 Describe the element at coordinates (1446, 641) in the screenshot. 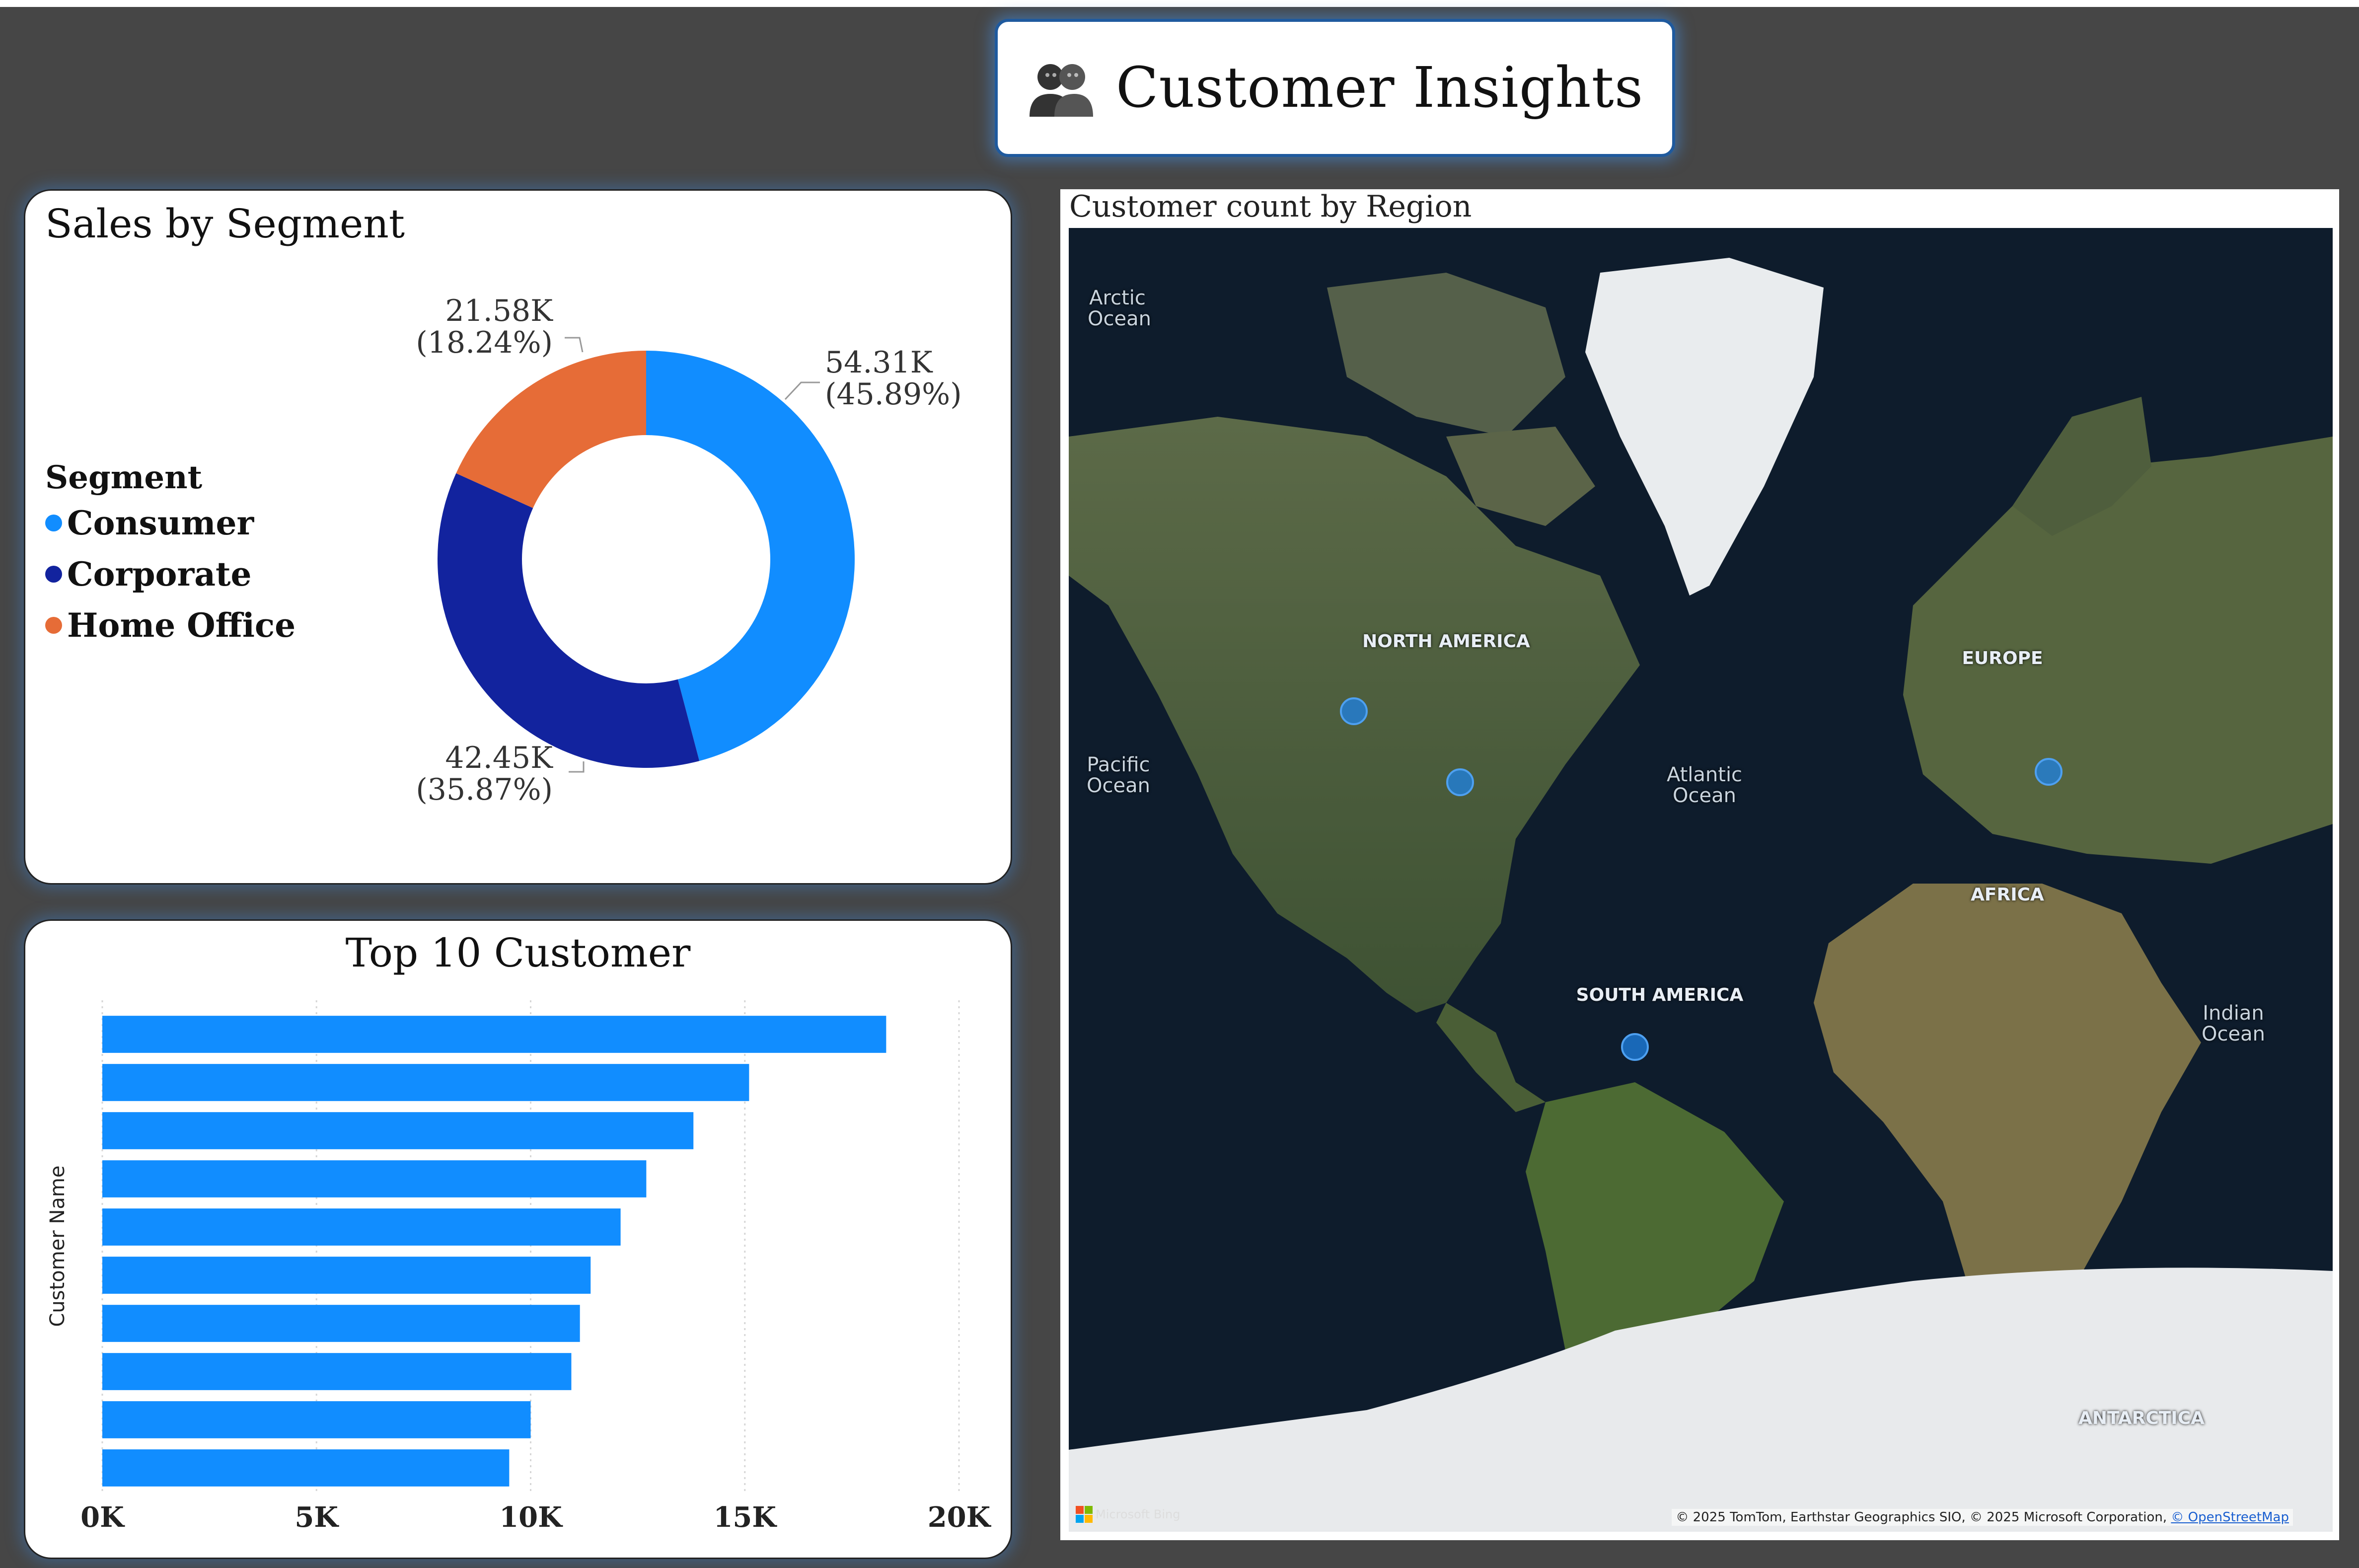

I see `continent-label-north-america: NORTH AMERICA` at that location.